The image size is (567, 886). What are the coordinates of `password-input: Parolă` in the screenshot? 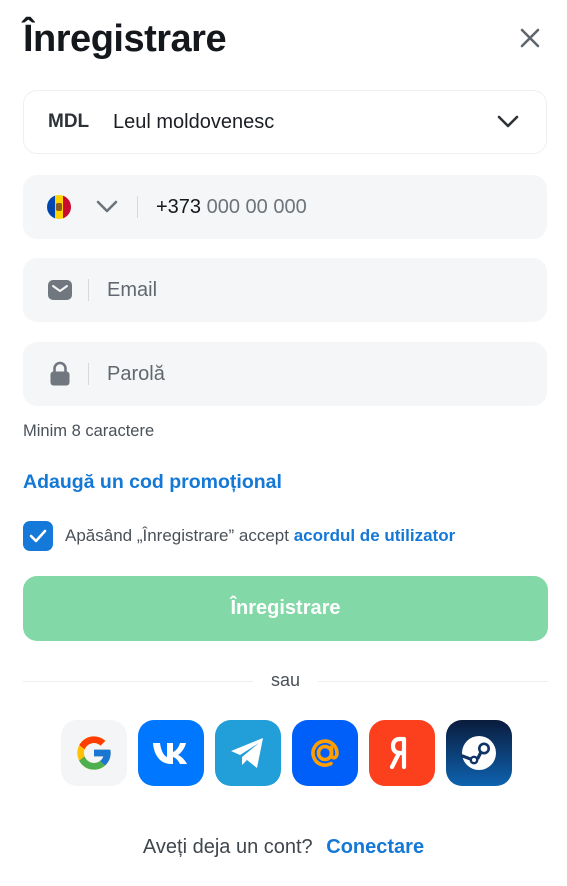 It's located at (136, 374).